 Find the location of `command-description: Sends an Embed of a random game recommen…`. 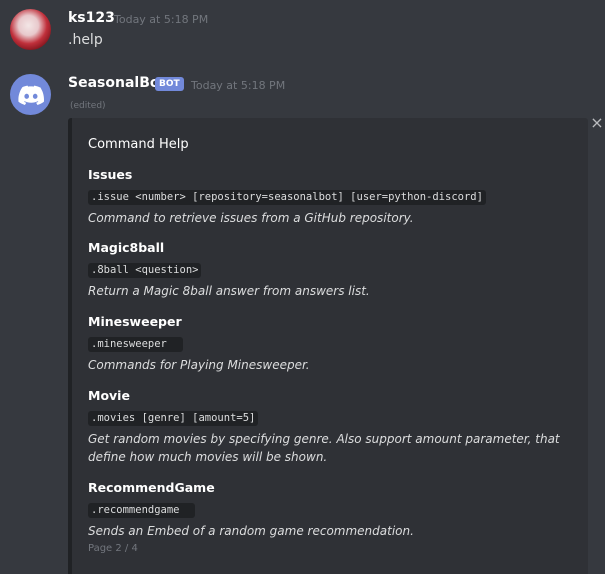

command-description: Sends an Embed of a random game recommen… is located at coordinates (251, 531).